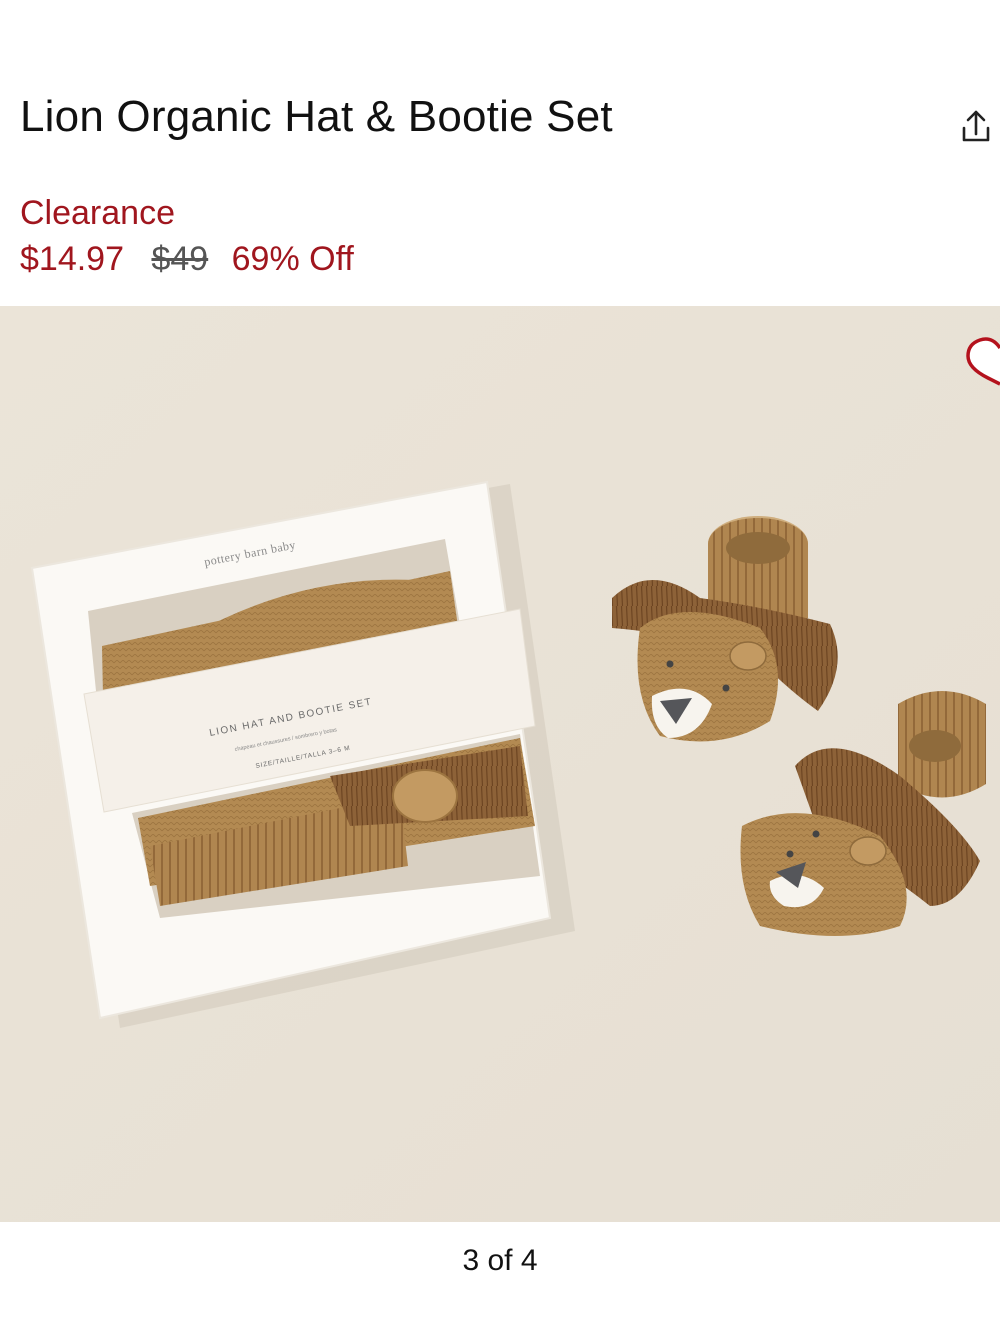 The height and width of the screenshot is (1333, 1000). I want to click on discount-label: 69% Off, so click(292, 259).